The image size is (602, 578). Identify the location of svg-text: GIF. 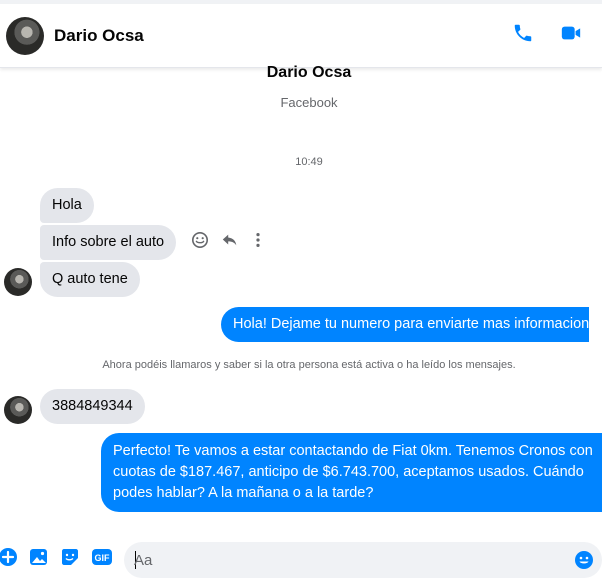
(103, 558).